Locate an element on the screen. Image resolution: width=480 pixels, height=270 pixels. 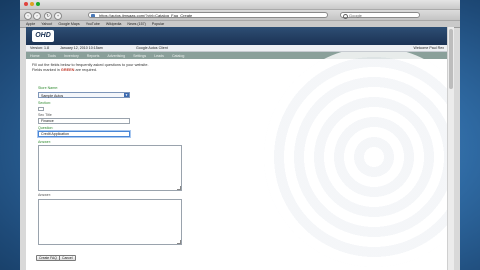
nav-item: Settings is located at coordinates (139, 56).